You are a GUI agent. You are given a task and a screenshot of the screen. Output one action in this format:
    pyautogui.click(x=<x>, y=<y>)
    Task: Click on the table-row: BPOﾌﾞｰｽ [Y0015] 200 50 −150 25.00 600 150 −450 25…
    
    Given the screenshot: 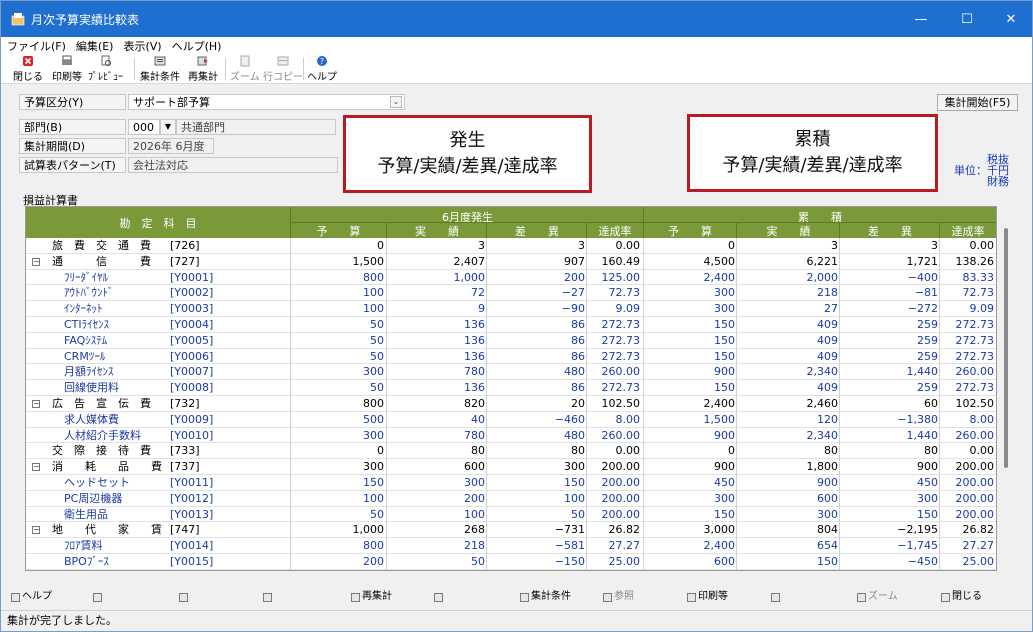 What is the action you would take?
    pyautogui.click(x=511, y=562)
    